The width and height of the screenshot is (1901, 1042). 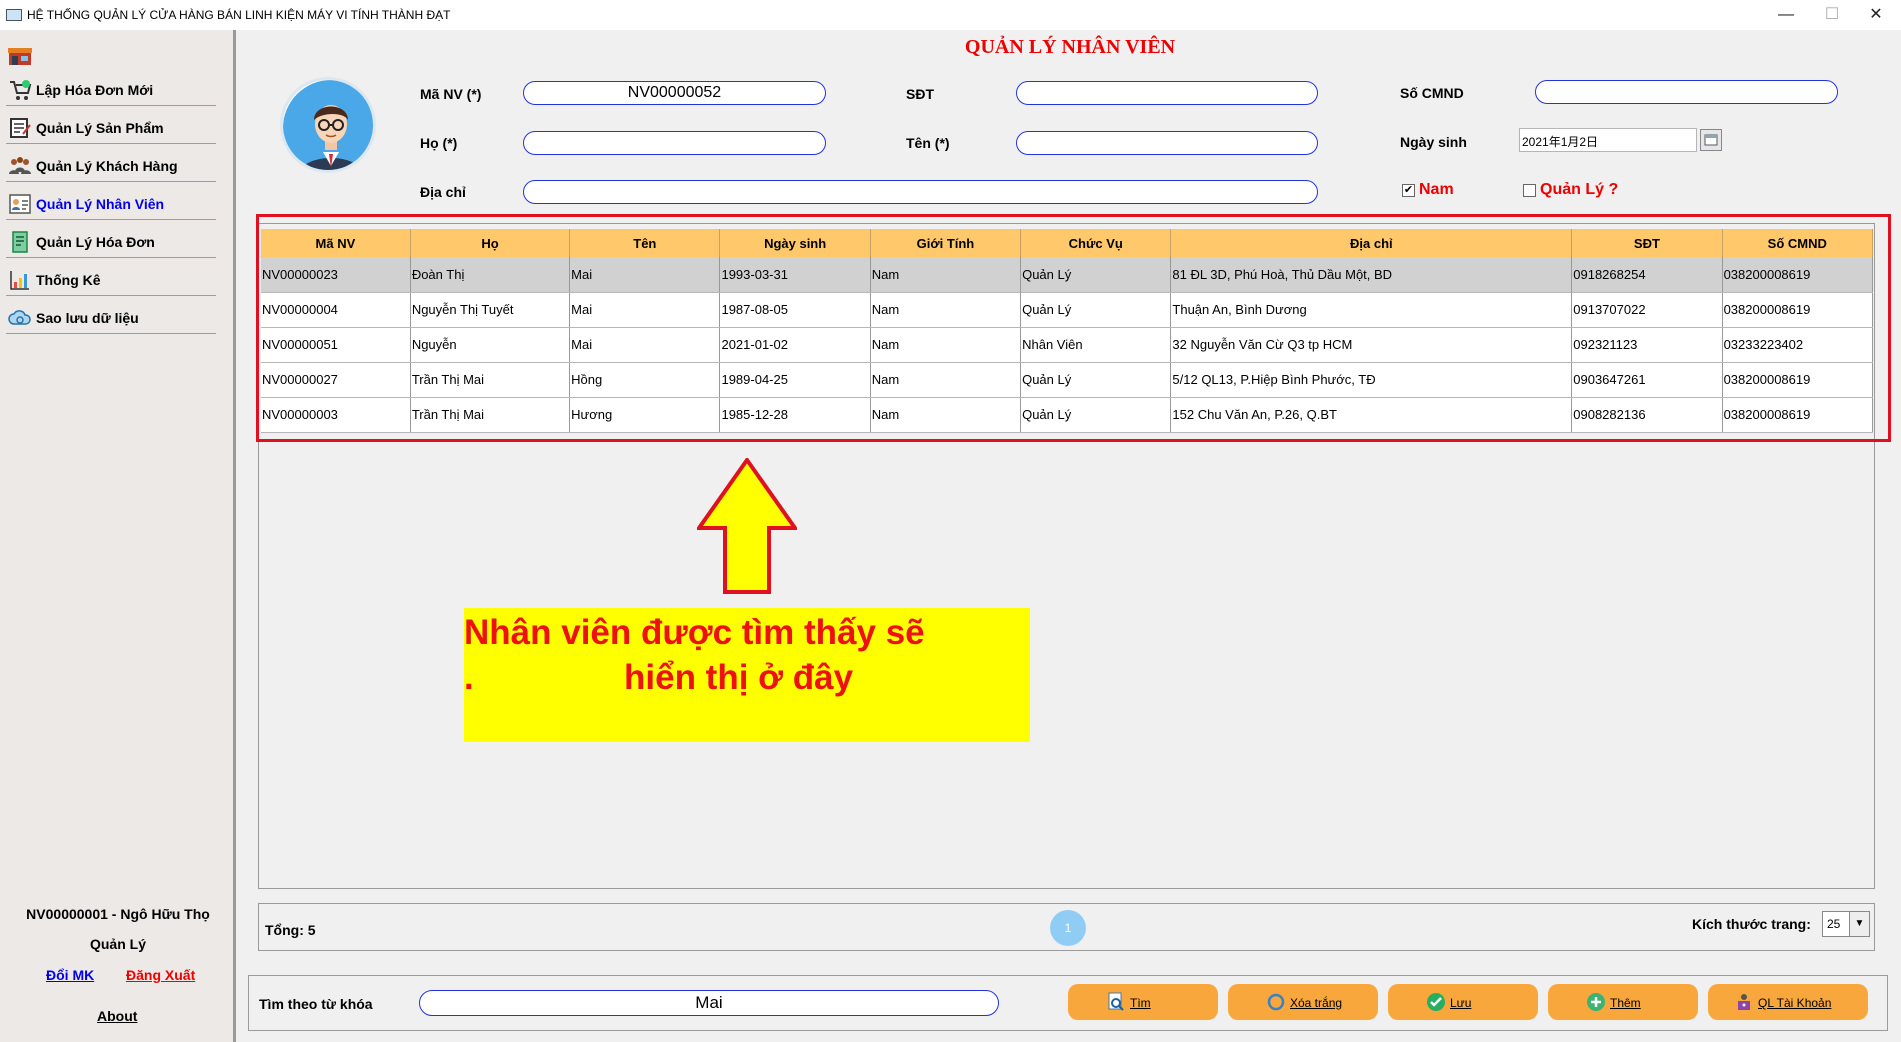 What do you see at coordinates (20, 165) in the screenshot?
I see `customers-icon` at bounding box center [20, 165].